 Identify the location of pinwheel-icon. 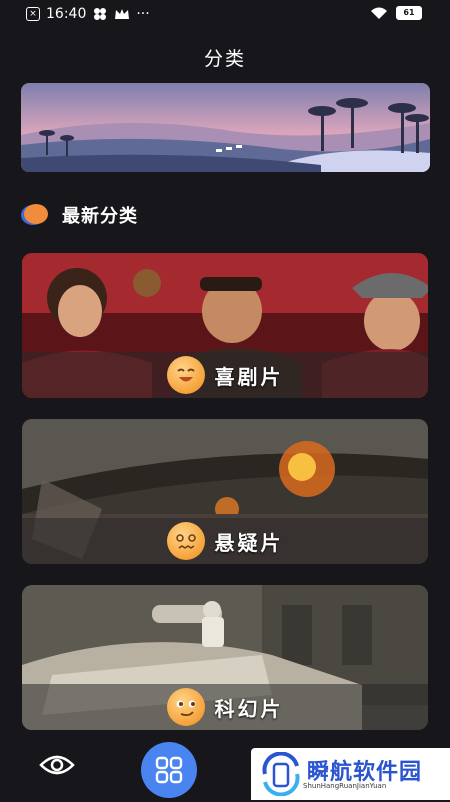
(100, 14).